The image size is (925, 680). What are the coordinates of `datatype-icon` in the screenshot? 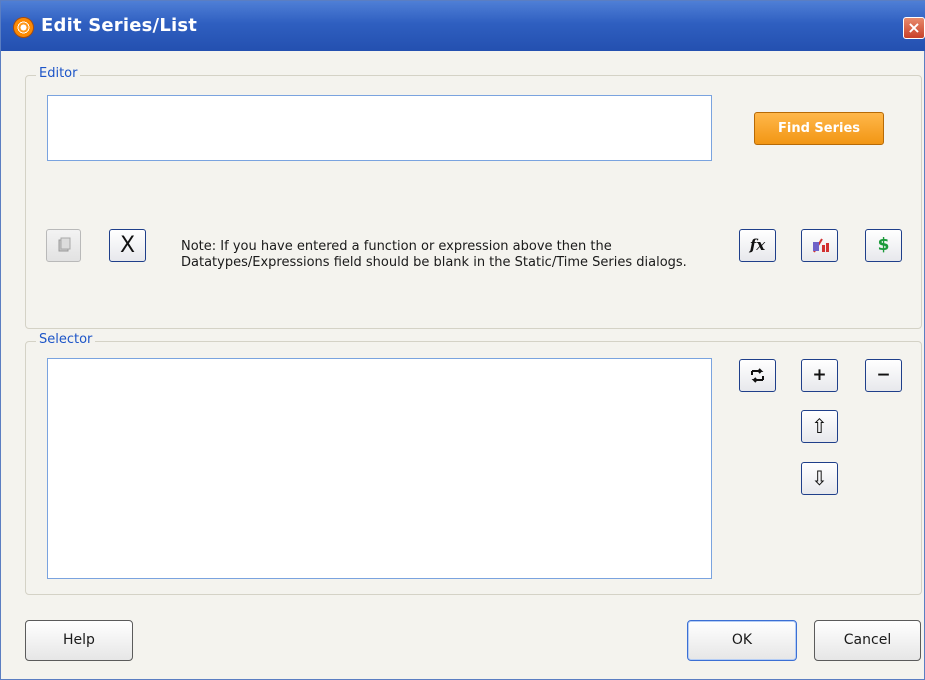 It's located at (821, 245).